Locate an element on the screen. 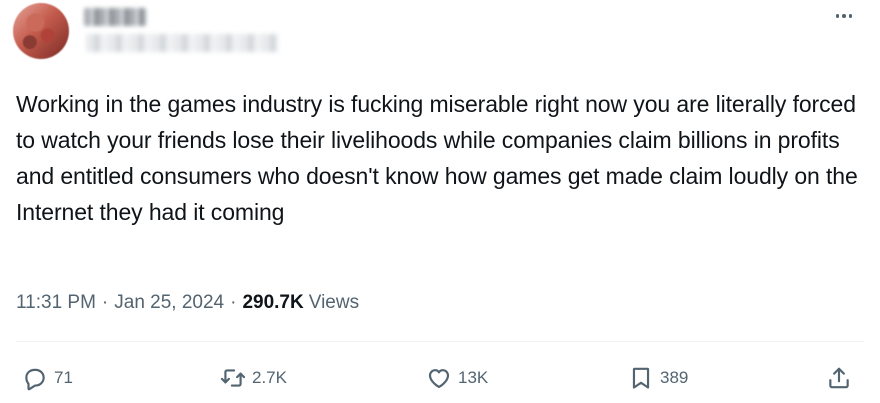 Image resolution: width=880 pixels, height=403 pixels. action-bar: 71 2.7K 13K 389 is located at coordinates (440, 378).